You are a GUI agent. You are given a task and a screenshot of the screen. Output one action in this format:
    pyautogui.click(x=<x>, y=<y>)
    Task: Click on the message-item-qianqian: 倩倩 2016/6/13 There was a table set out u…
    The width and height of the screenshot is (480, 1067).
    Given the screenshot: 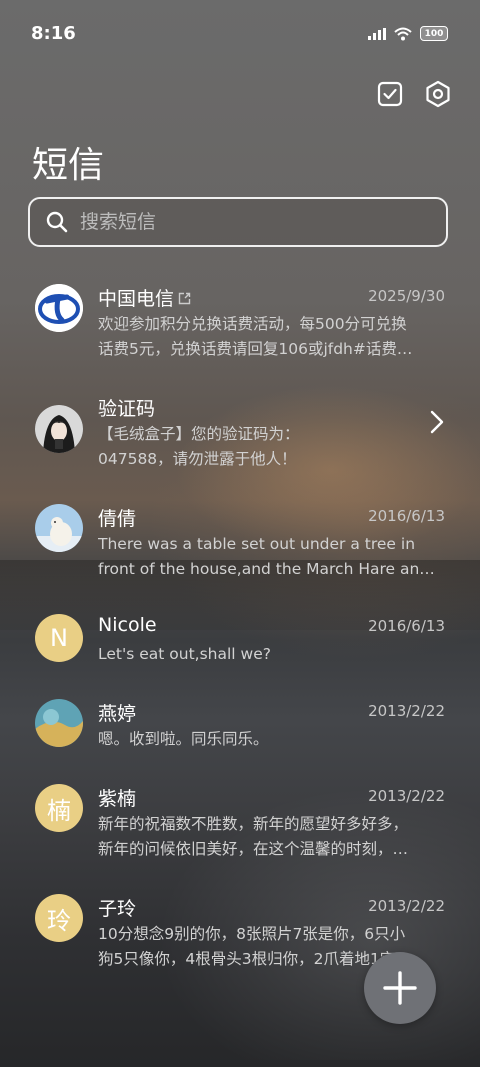 What is the action you would take?
    pyautogui.click(x=240, y=544)
    